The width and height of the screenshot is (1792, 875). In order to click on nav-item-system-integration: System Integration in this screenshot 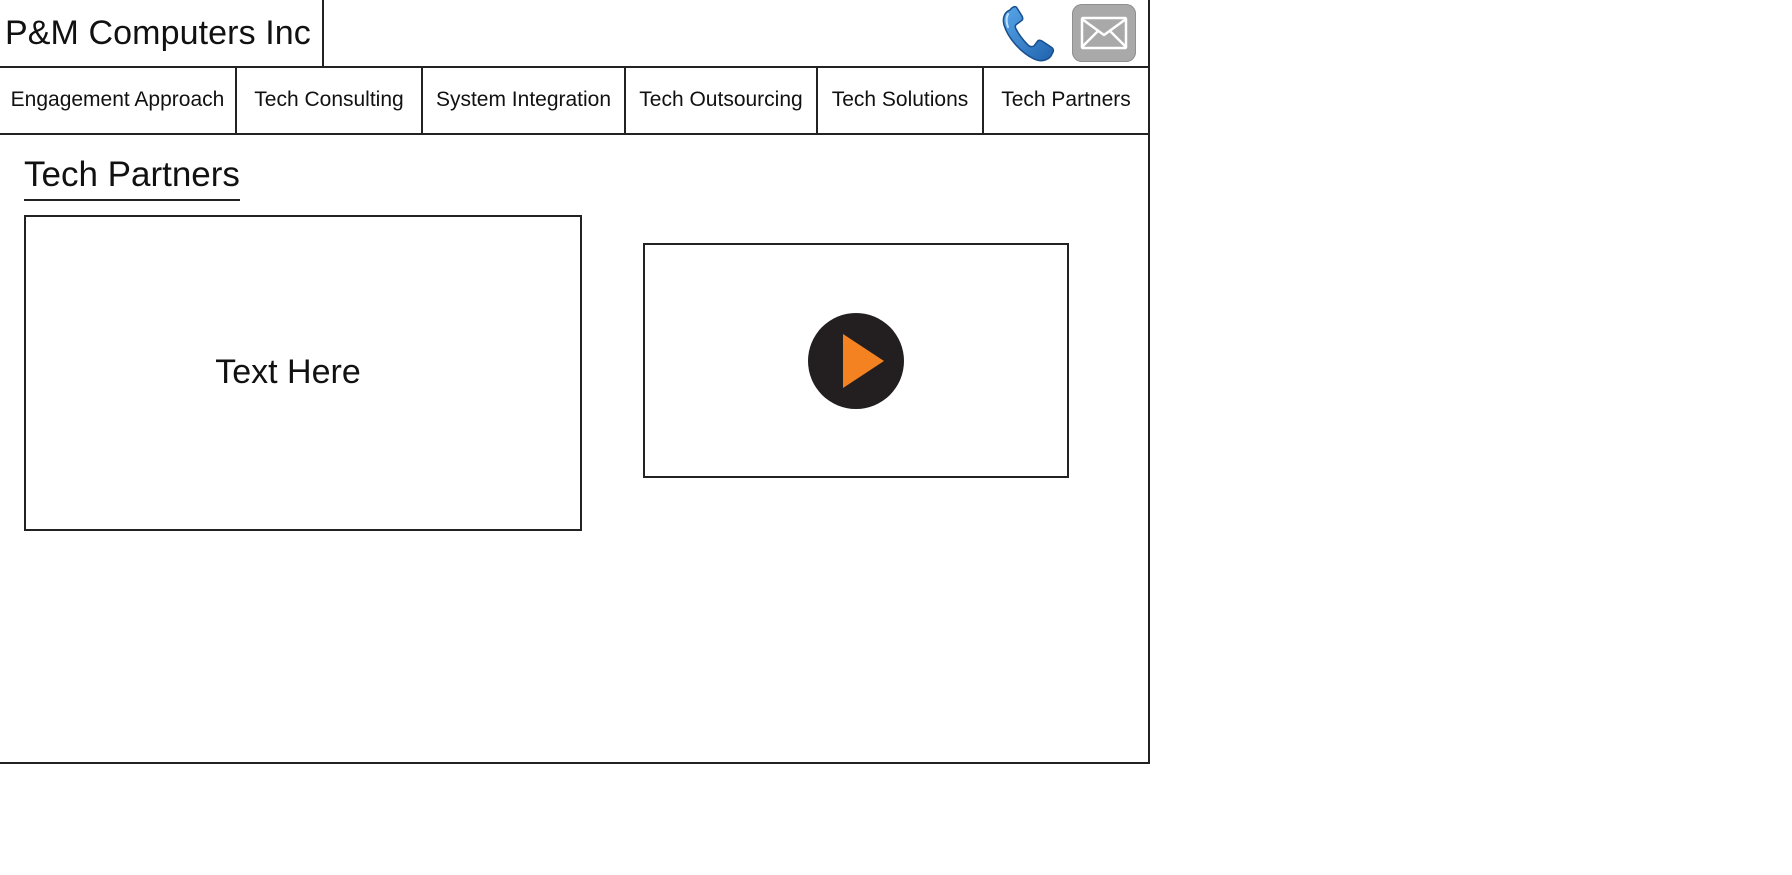, I will do `click(524, 100)`.